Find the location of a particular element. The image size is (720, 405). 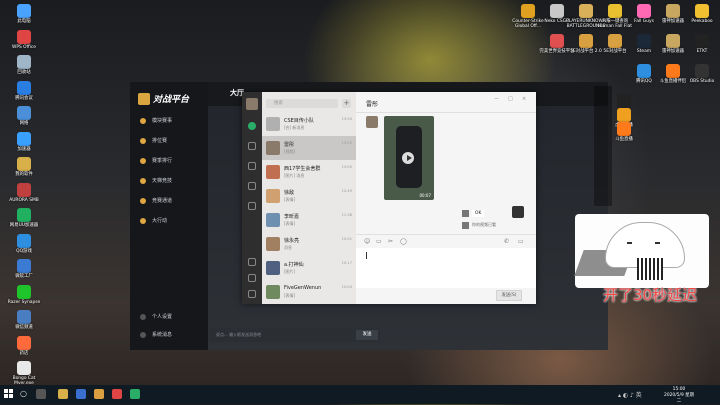

windows-start-icon is located at coordinates (9, 394).